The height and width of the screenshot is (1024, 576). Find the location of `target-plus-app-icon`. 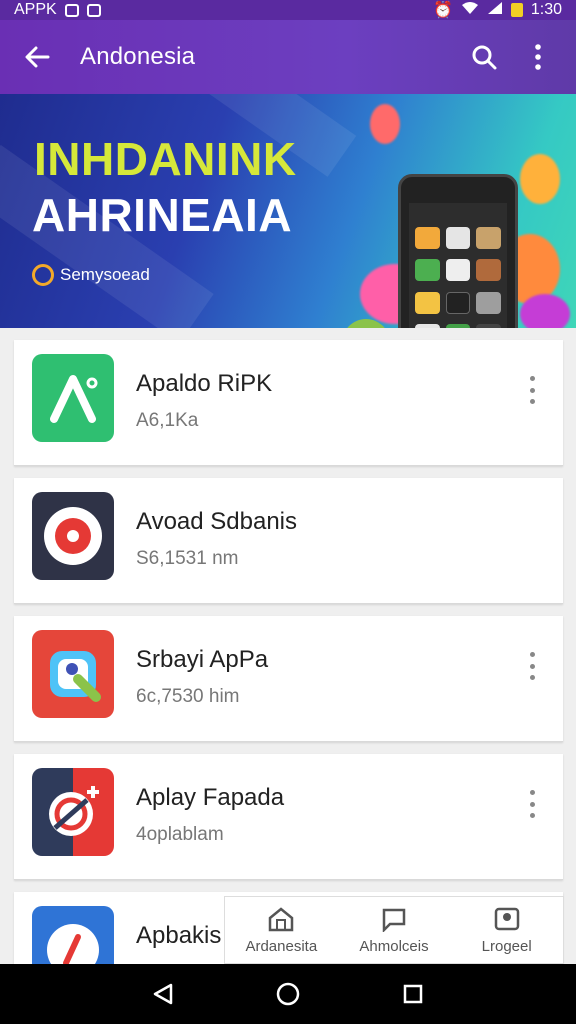

target-plus-app-icon is located at coordinates (73, 812).